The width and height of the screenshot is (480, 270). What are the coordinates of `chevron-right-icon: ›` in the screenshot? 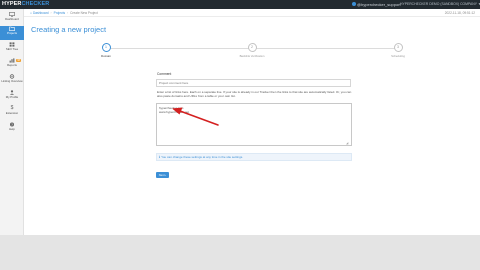 It's located at (166, 175).